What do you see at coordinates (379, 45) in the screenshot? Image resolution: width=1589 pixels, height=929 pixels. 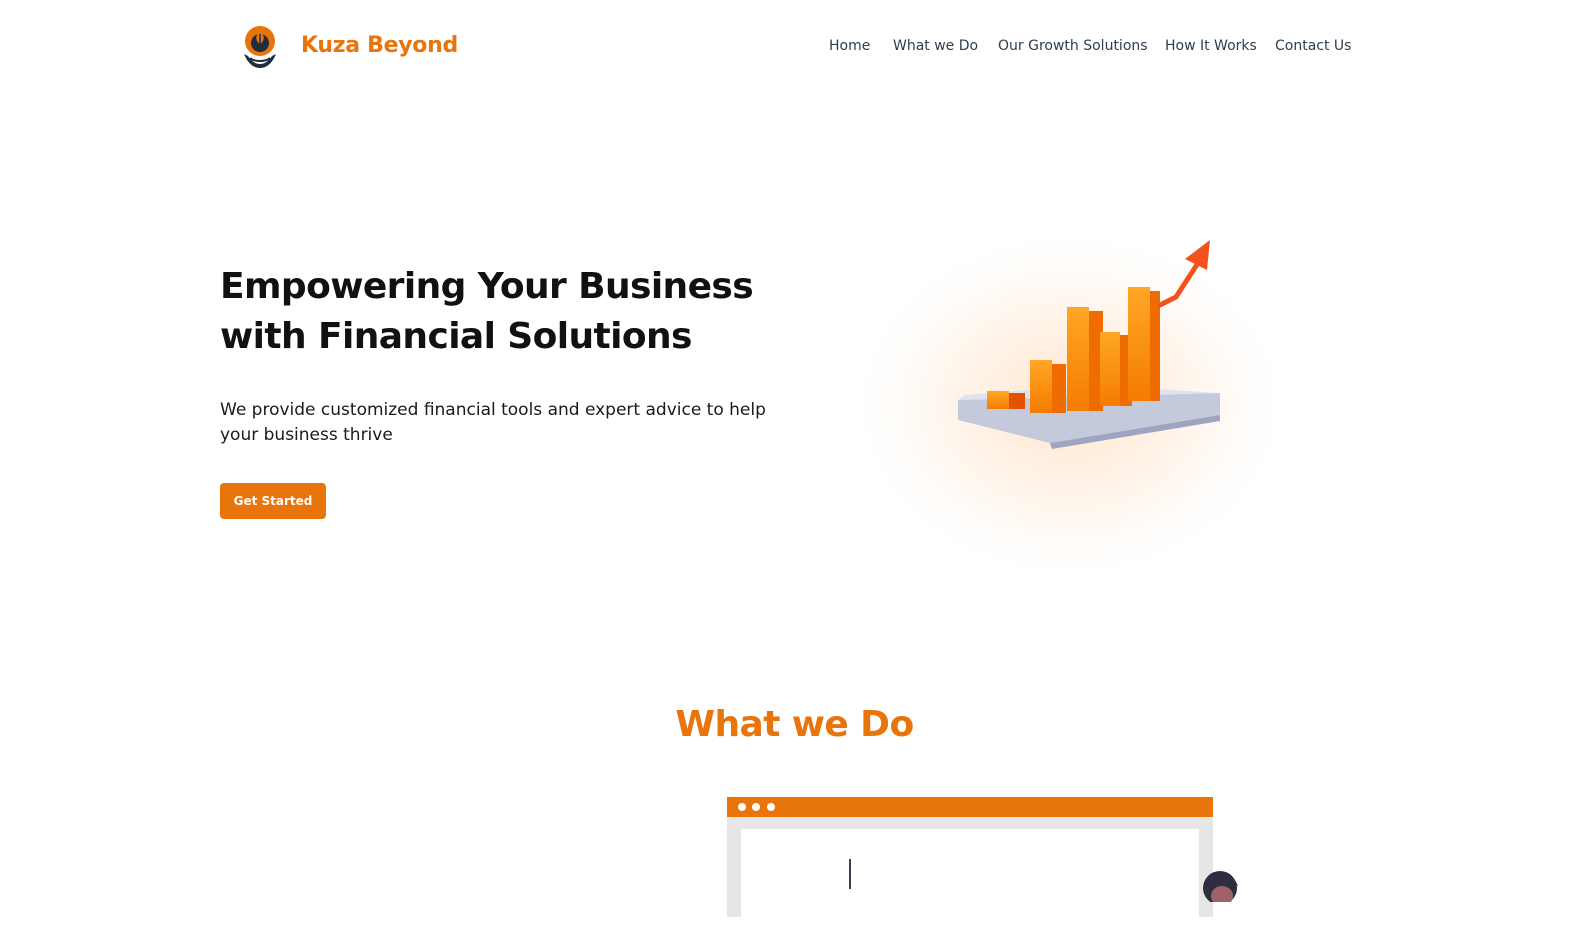 I see `brand-name: Kuza Beyond` at bounding box center [379, 45].